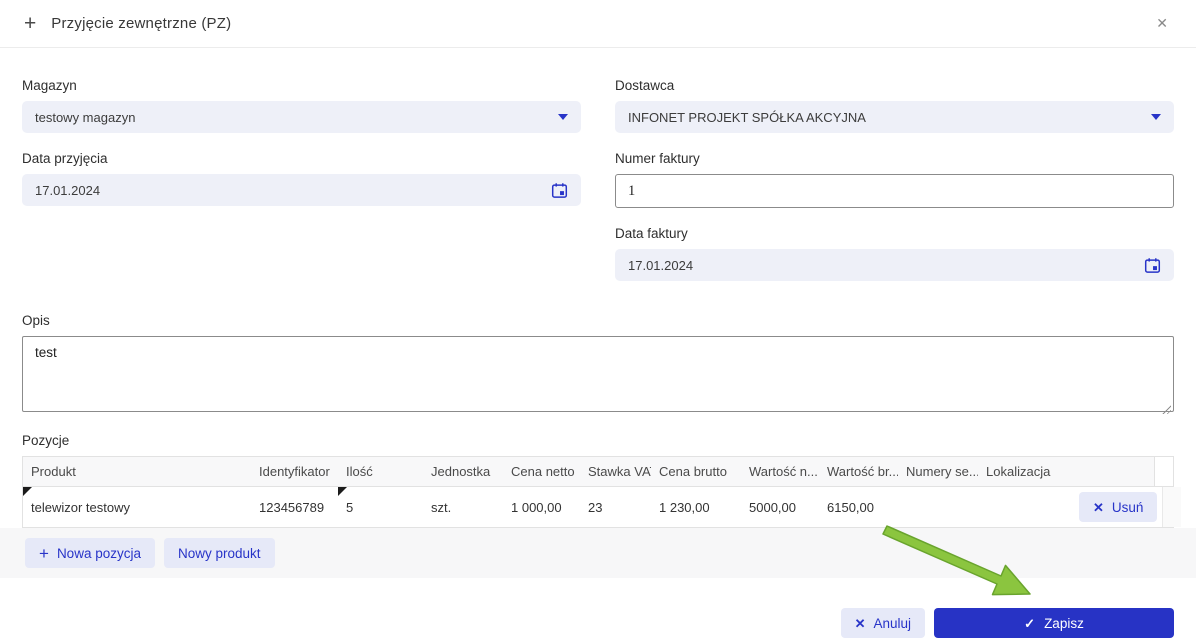 This screenshot has height=638, width=1196. Describe the element at coordinates (615, 471) in the screenshot. I see `col-header-stawka-vat: Stawka VAT` at that location.